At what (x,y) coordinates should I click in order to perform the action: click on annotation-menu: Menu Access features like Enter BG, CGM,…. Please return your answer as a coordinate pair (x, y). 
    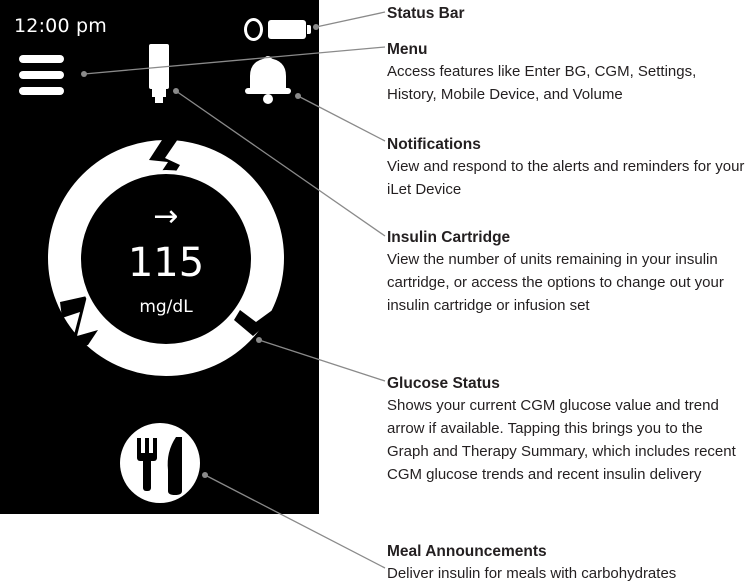
    Looking at the image, I should click on (567, 73).